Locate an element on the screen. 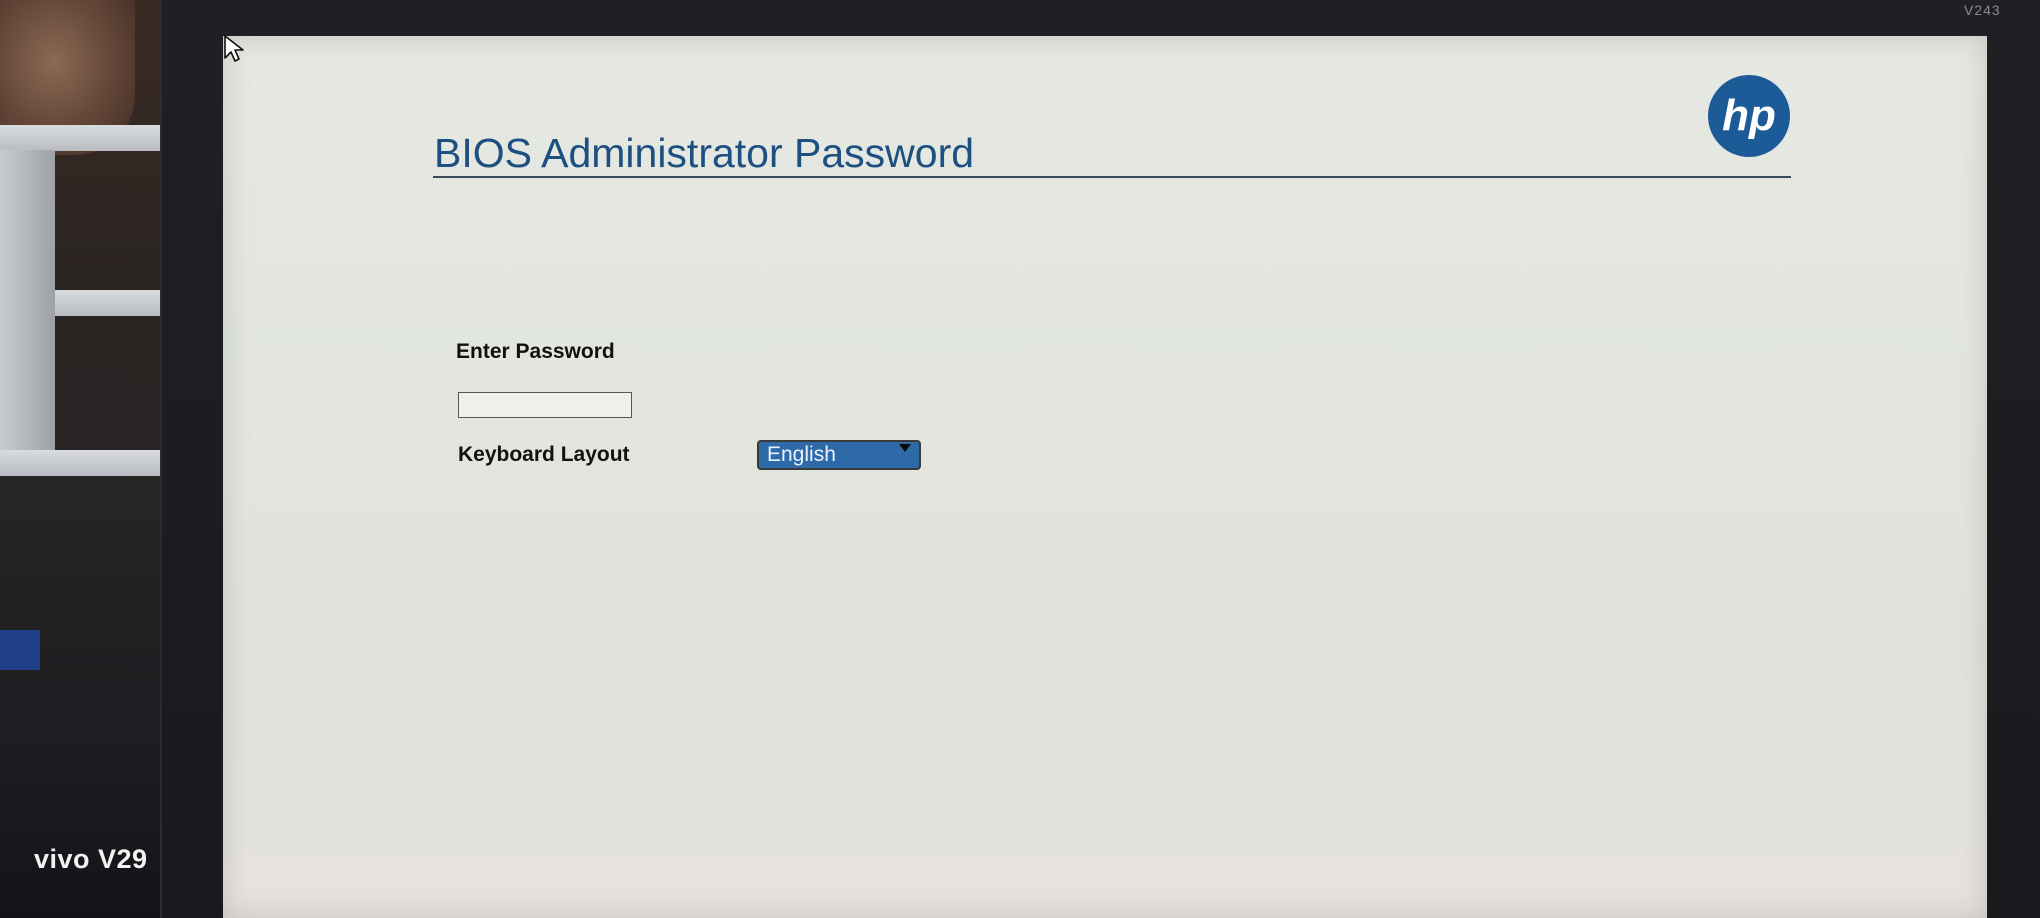  keyboard-layout-value: English is located at coordinates (801, 454).